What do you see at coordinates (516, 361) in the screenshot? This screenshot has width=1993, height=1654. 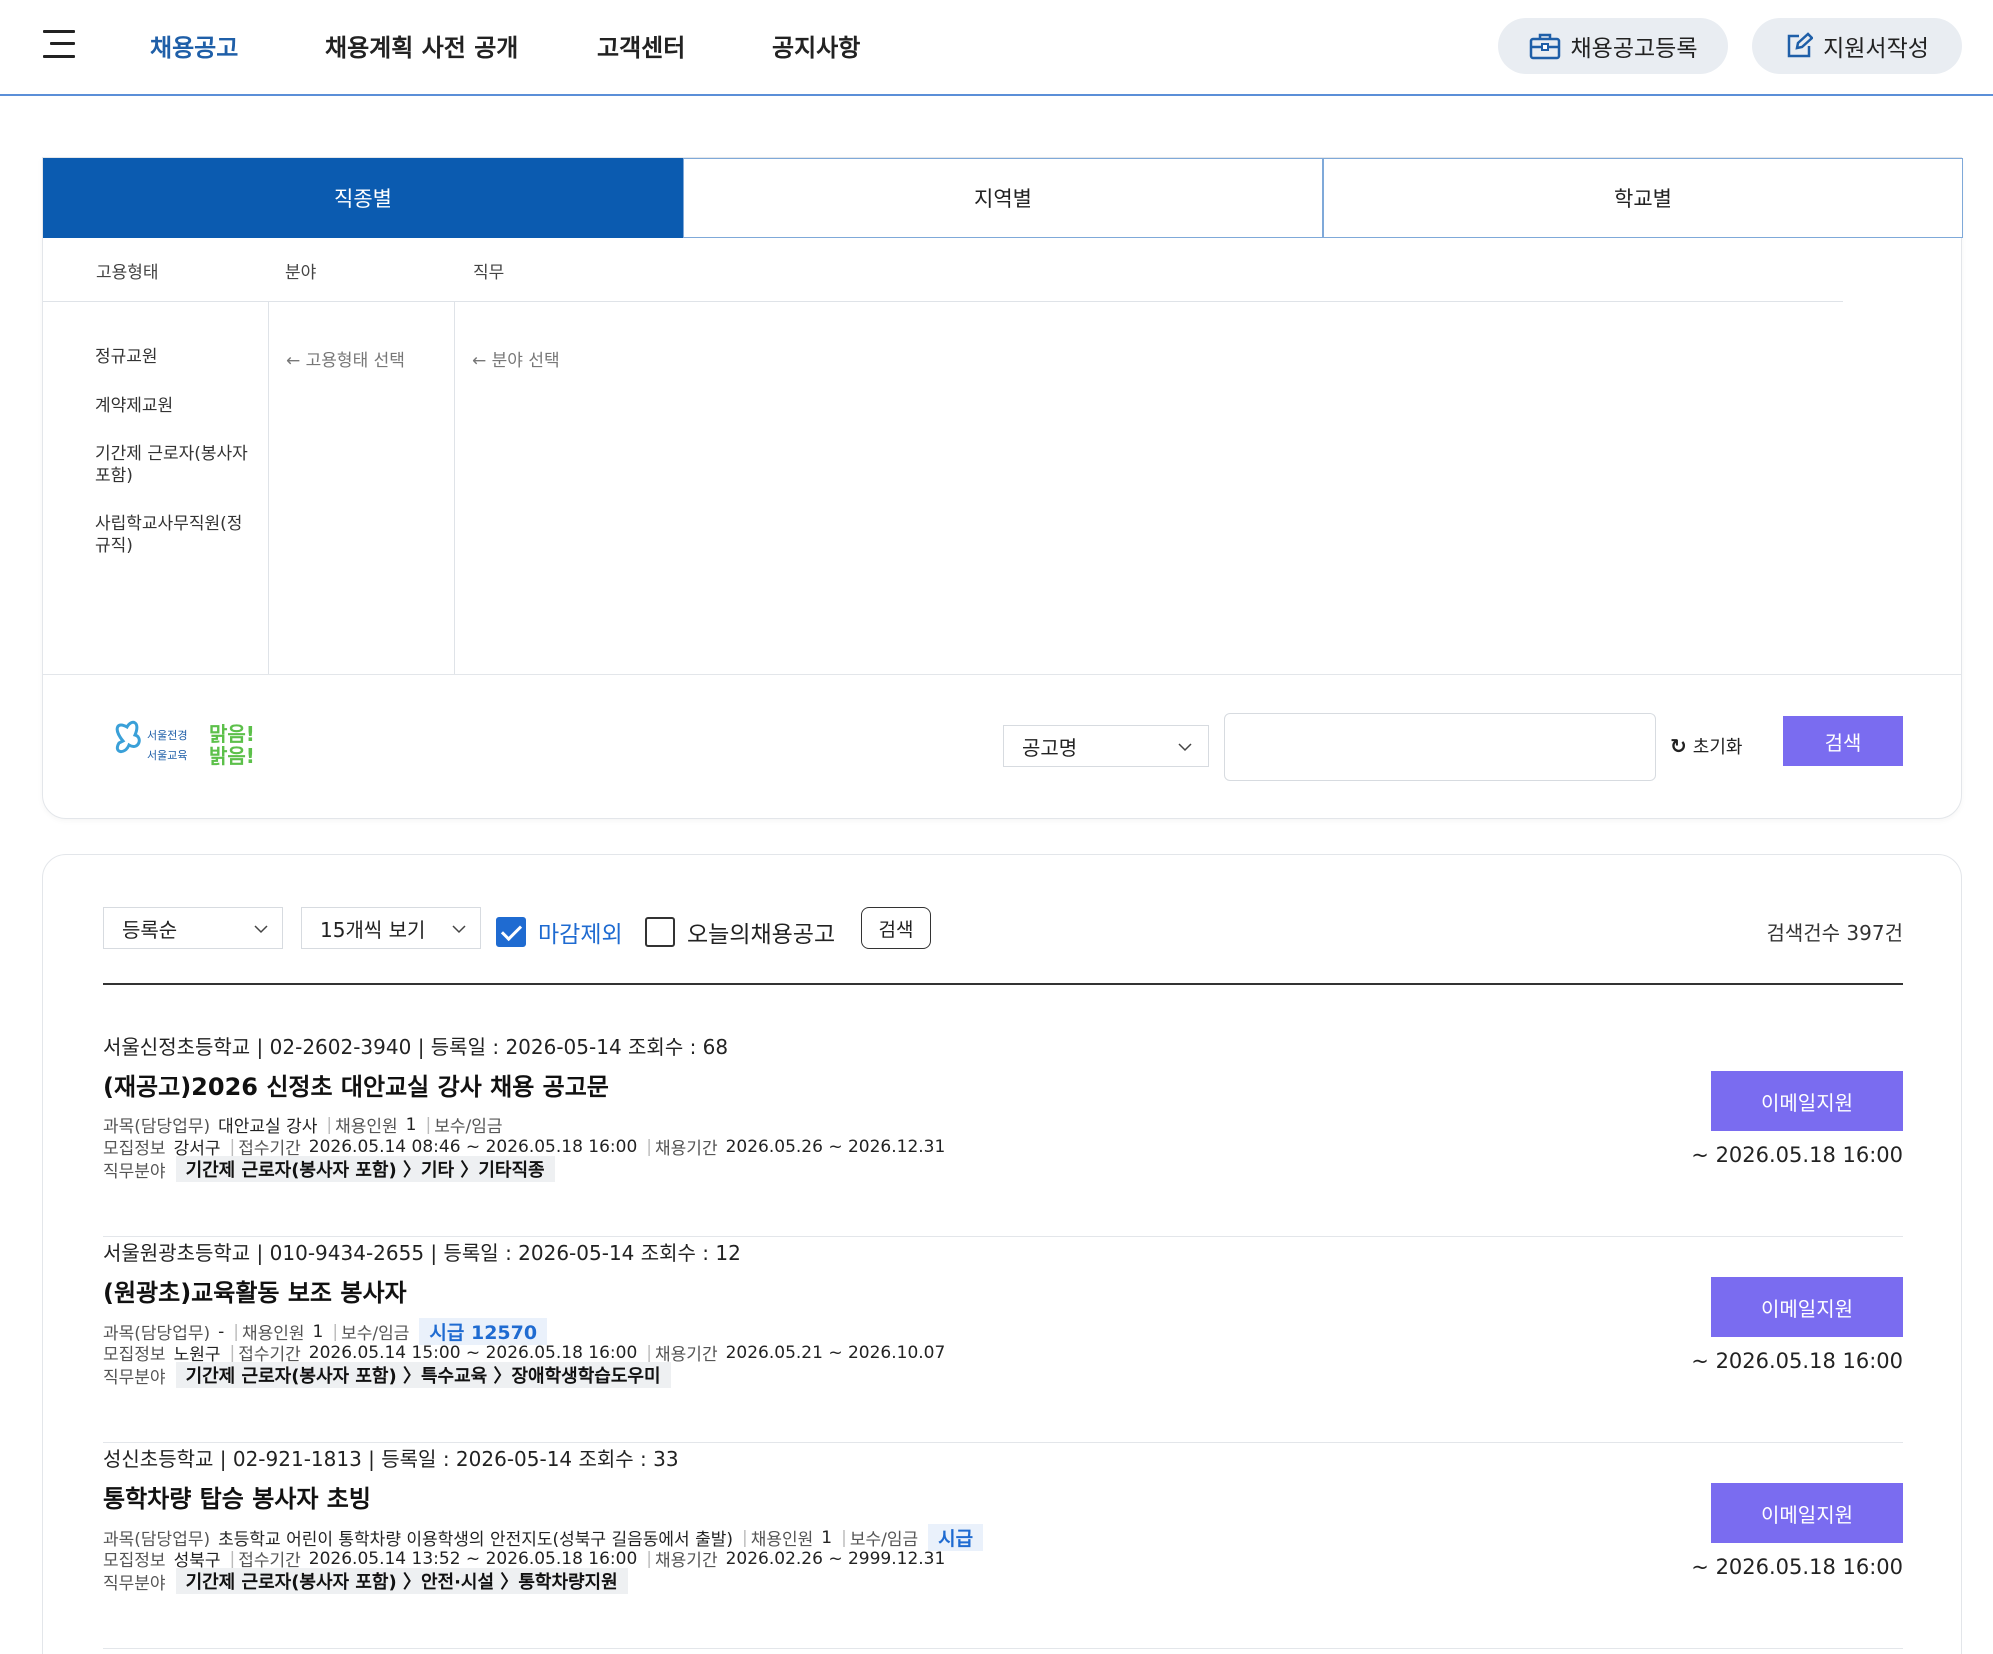 I see `duty-hint: ← 분야 선택` at bounding box center [516, 361].